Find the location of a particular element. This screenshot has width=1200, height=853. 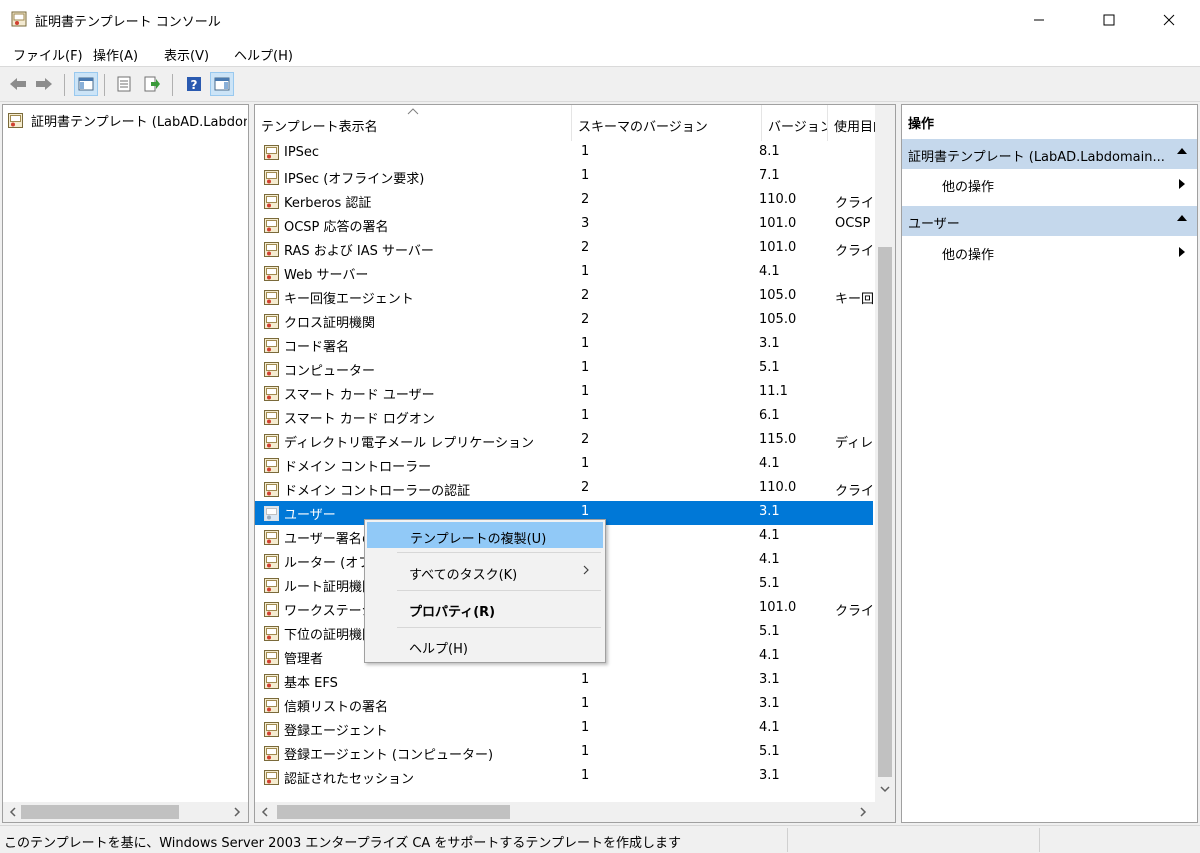

table-row: コード署名 1 3.1 is located at coordinates (564, 345).